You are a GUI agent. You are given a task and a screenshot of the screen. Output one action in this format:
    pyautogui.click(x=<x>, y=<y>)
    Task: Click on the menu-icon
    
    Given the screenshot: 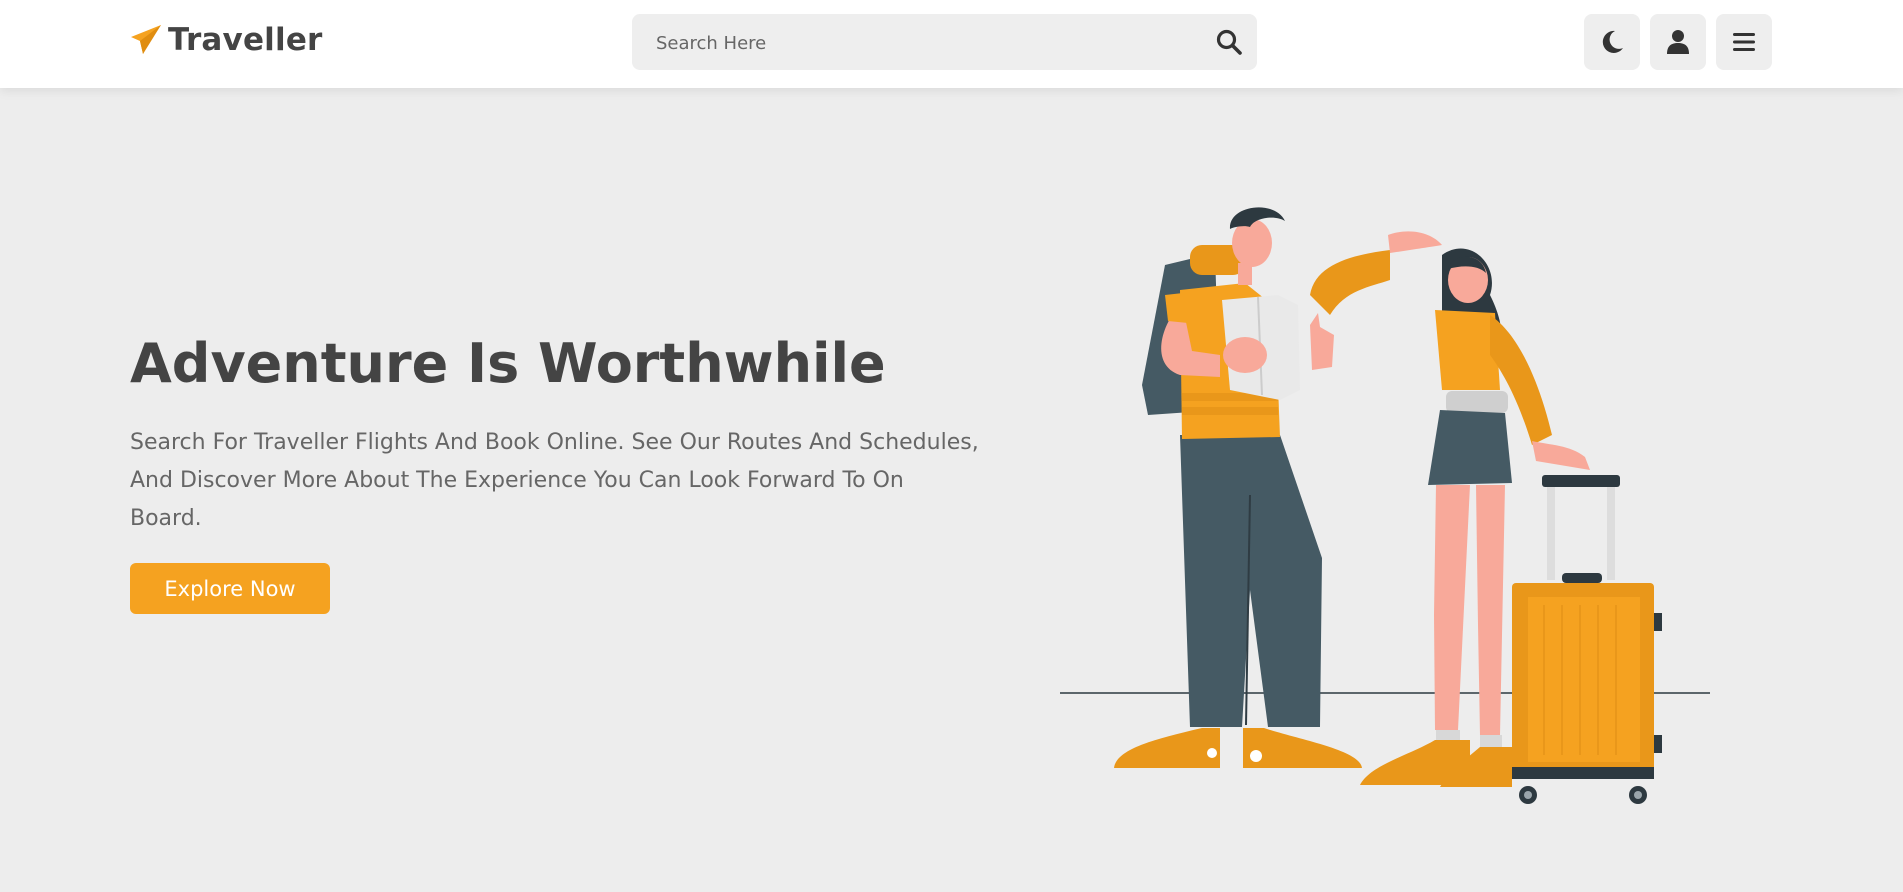 What is the action you would take?
    pyautogui.click(x=1744, y=42)
    